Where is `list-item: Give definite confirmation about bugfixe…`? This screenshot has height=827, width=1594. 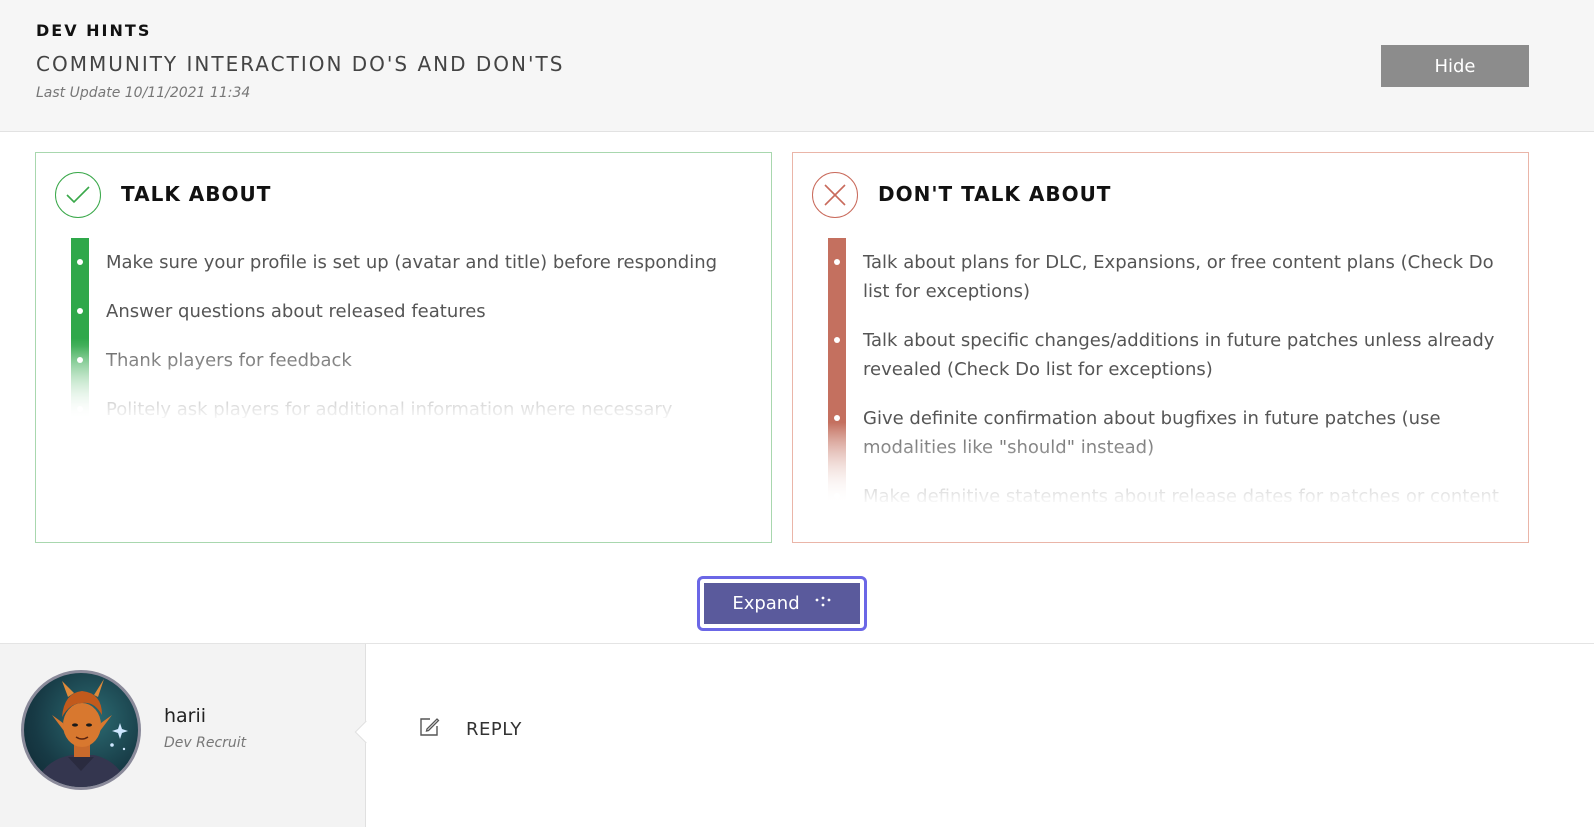 list-item: Give definite confirmation about bugfixe… is located at coordinates (1173, 433).